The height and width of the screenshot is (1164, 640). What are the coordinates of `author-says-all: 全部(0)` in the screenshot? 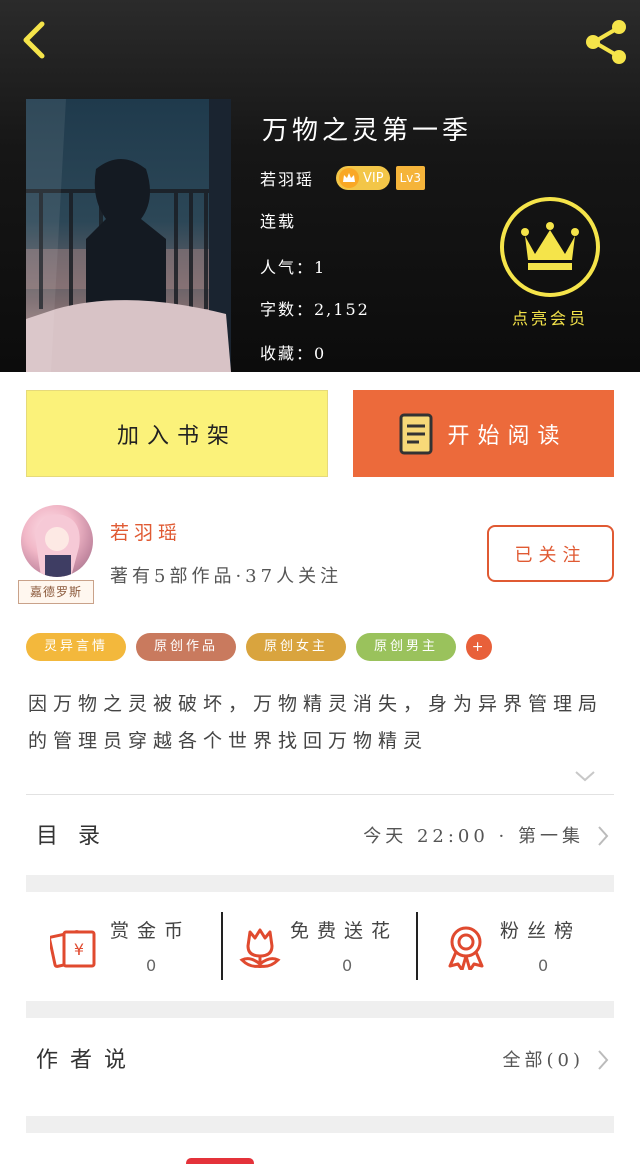 It's located at (543, 1060).